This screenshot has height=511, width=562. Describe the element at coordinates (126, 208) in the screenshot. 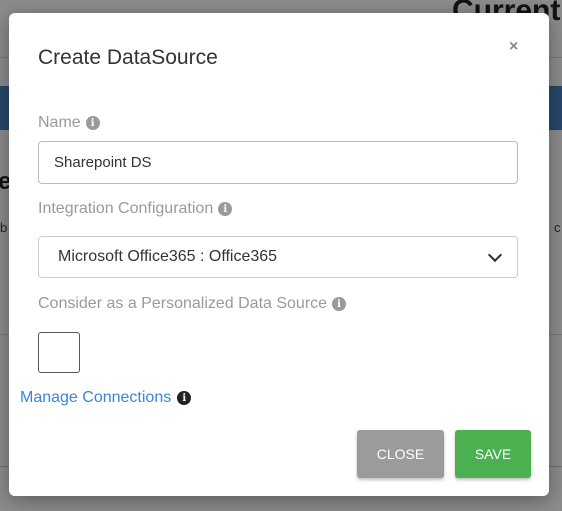

I see `integration-configuration-label-text: Integration Configuration` at that location.